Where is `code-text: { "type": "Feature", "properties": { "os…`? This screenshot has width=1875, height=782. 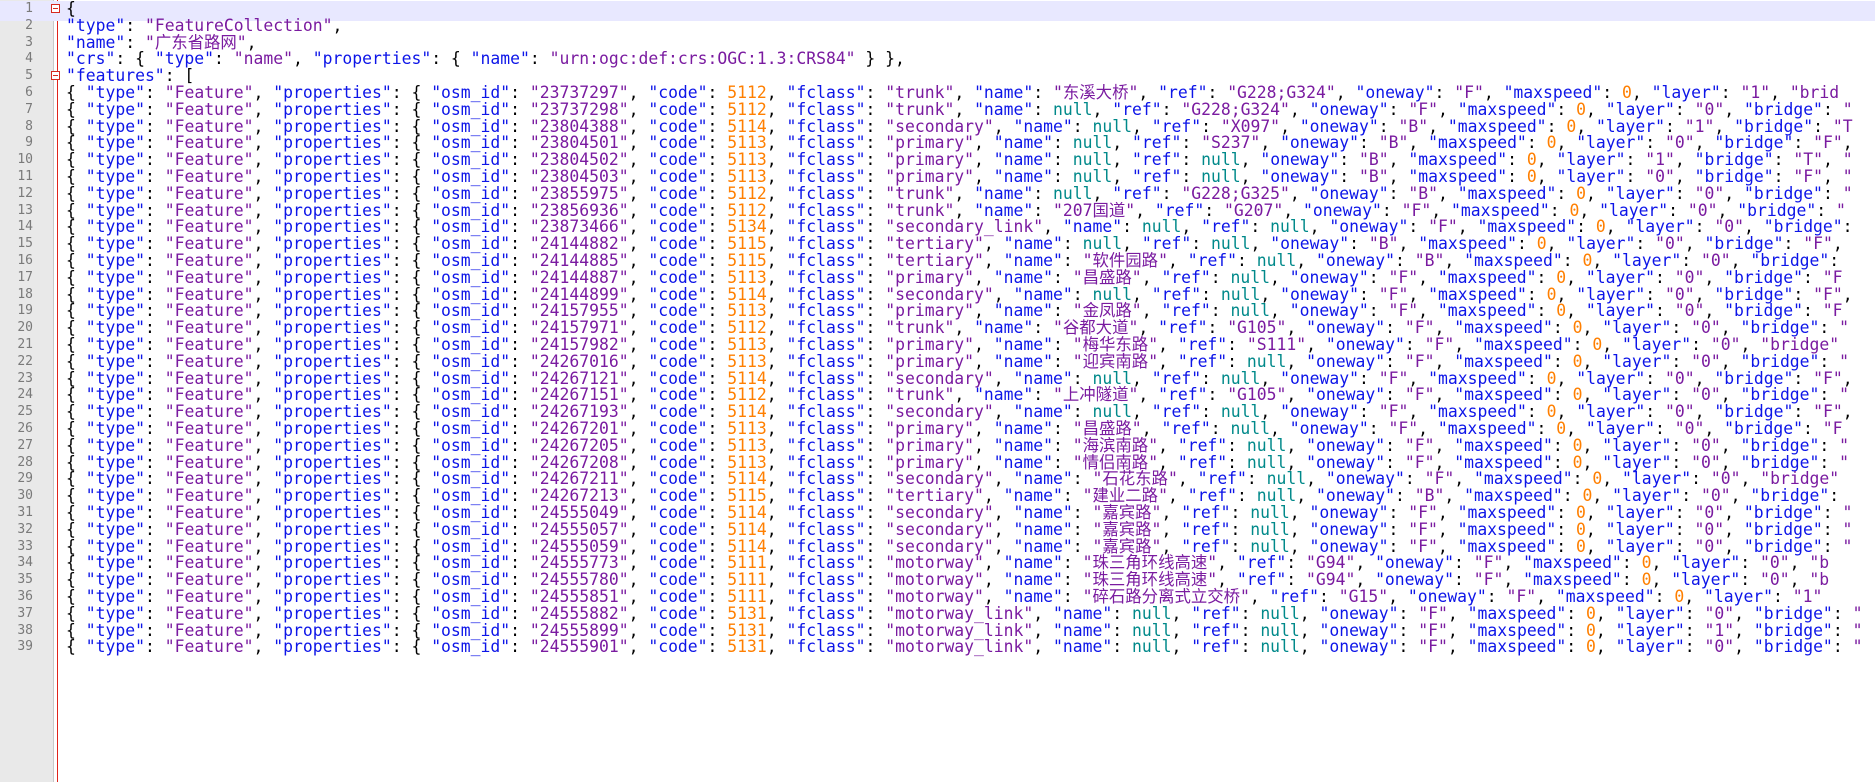 code-text: { "type": "Feature", "properties": { "os… is located at coordinates (964, 647).